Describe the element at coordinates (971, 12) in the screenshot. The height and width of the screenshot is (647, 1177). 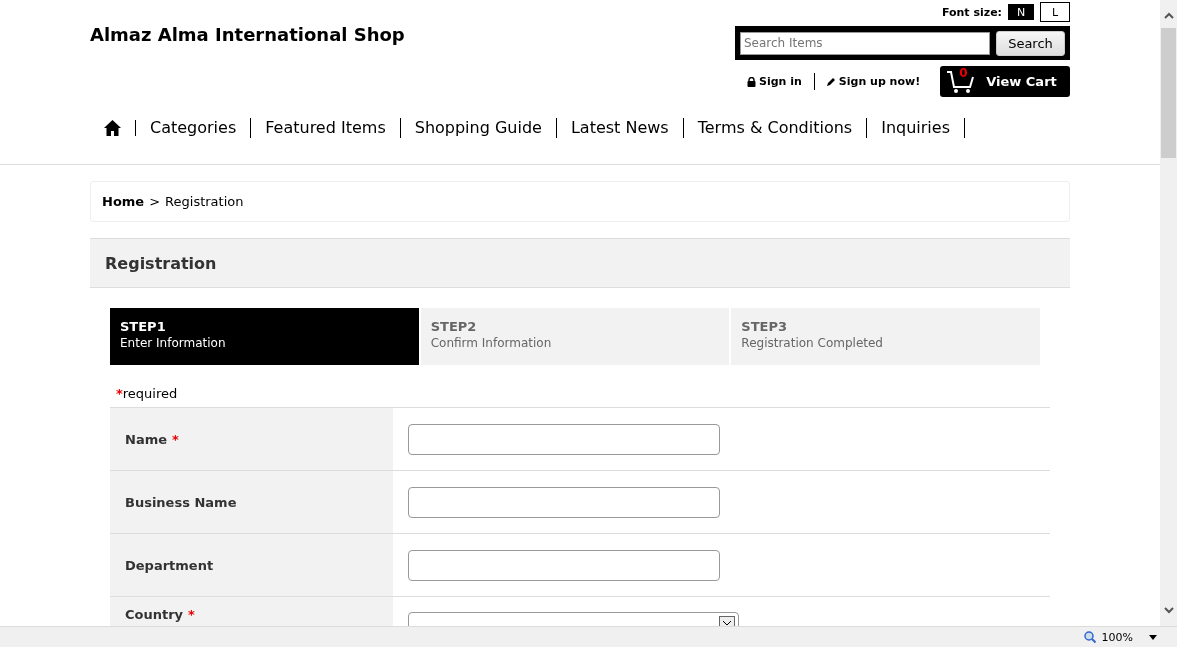
I see `font-size-label: Font size:` at that location.